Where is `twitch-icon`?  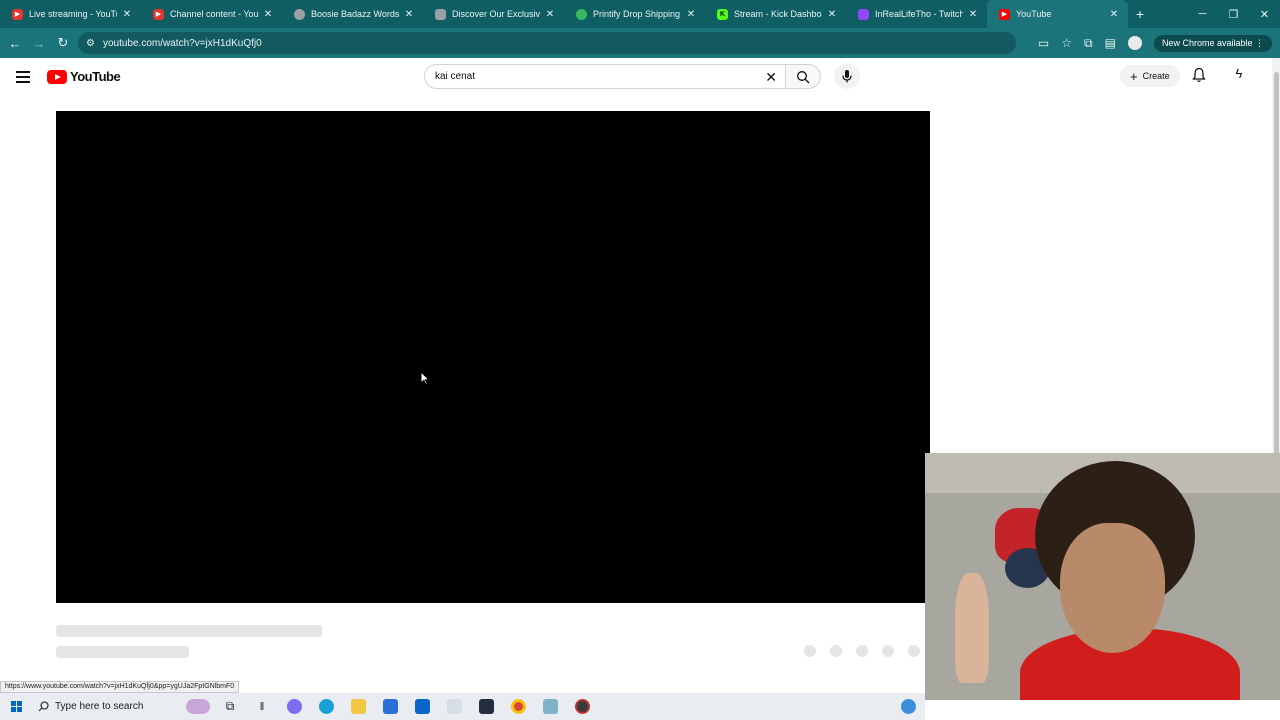 twitch-icon is located at coordinates (863, 14).